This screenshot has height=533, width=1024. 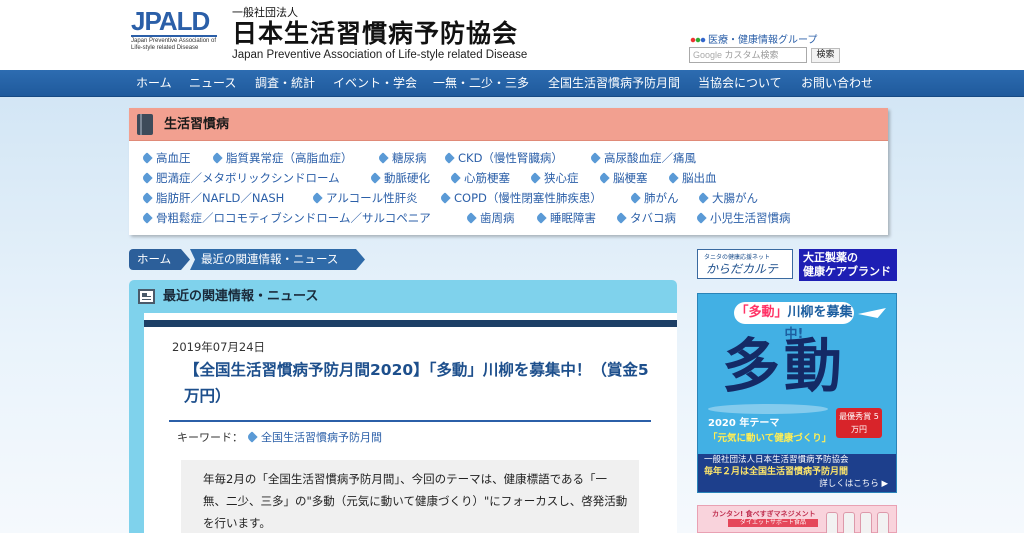 What do you see at coordinates (277, 259) in the screenshot?
I see `breadcrumb-current: 最近の関連情報・ニュース` at bounding box center [277, 259].